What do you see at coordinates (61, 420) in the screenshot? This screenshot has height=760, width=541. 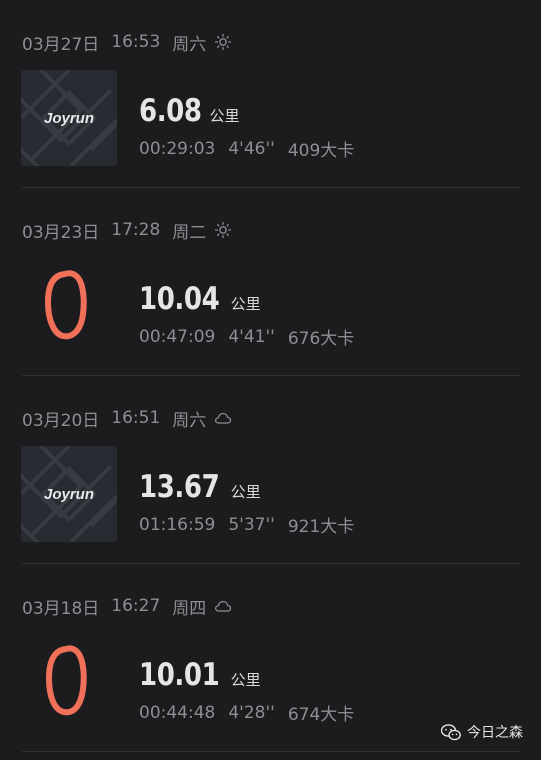 I see `run-date: 03月20日` at bounding box center [61, 420].